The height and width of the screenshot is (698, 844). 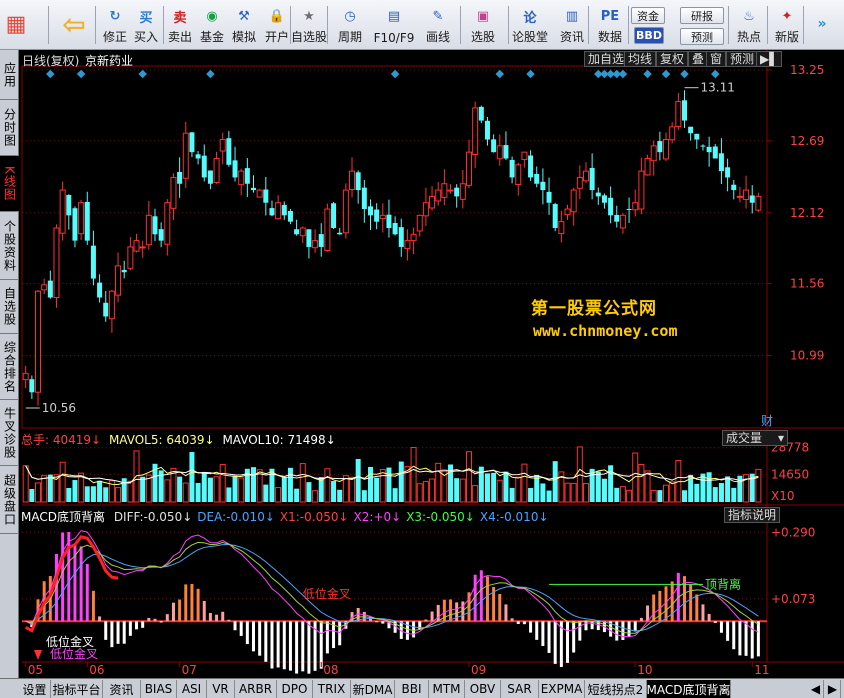 I want to click on indicator-tab-13: SAR, so click(x=520, y=689).